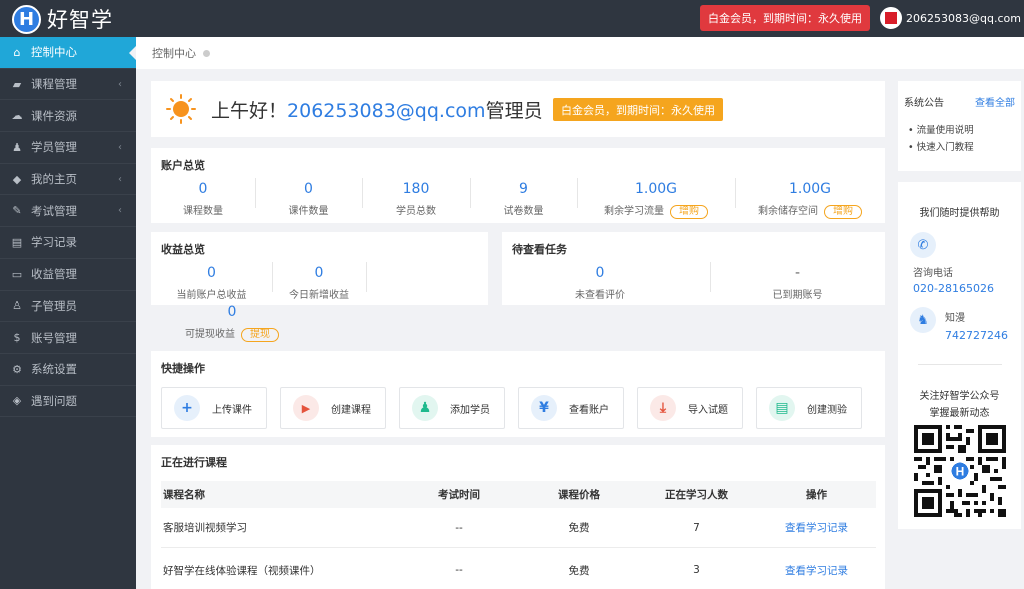  I want to click on sidebar-item-courseware: ☁ 课件资源, so click(68, 116).